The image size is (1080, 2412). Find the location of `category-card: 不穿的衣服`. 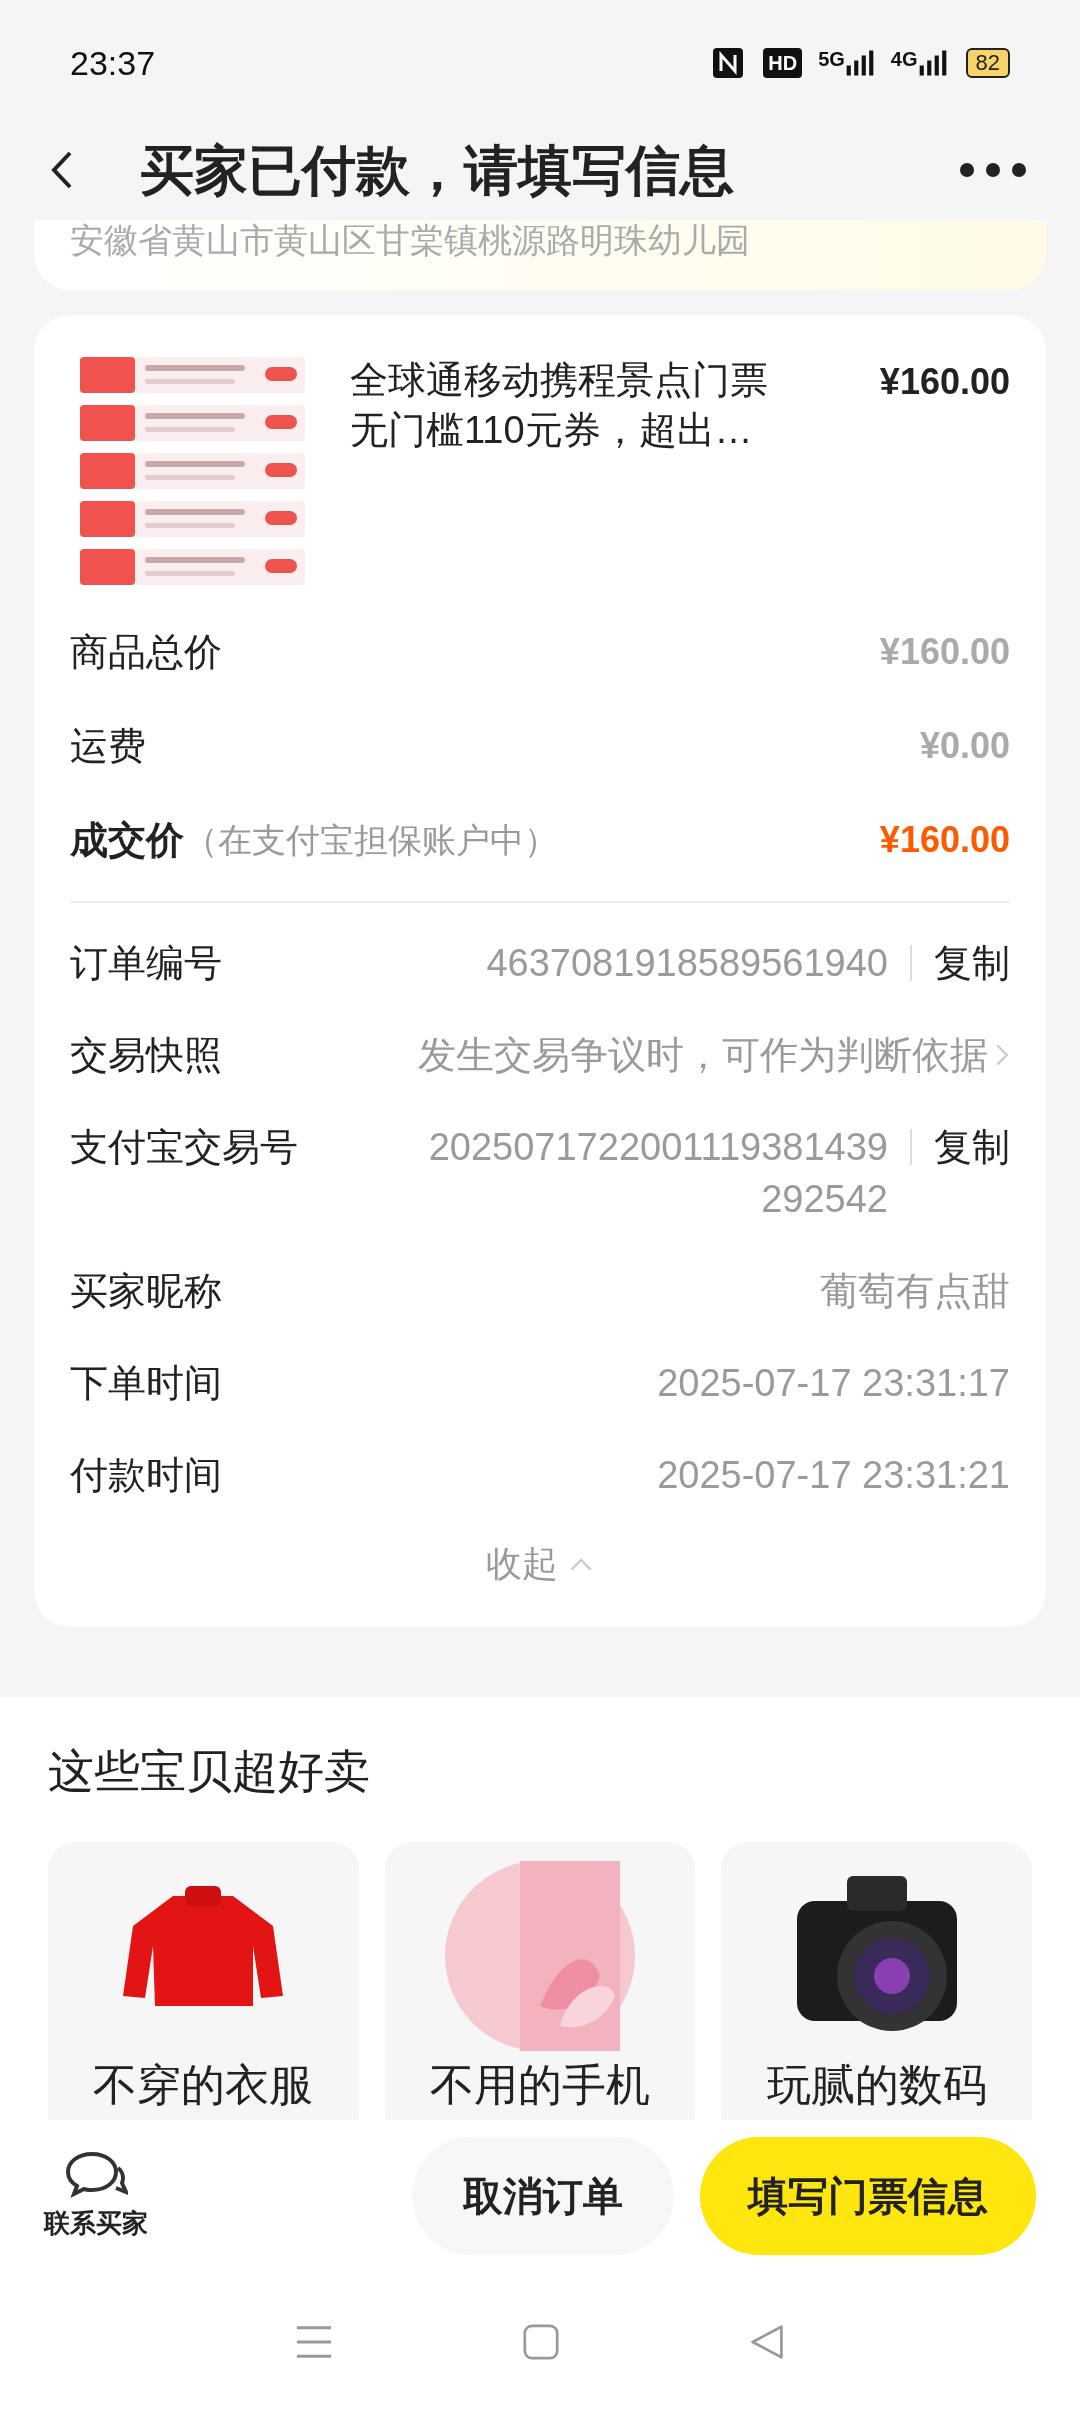

category-card: 不穿的衣服 is located at coordinates (203, 1981).